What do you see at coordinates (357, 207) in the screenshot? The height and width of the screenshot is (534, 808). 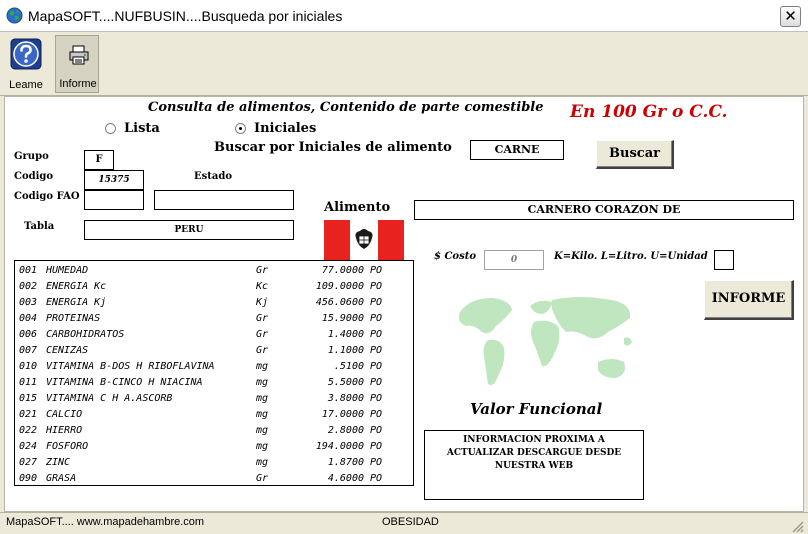 I see `alimento-label: Alimento` at bounding box center [357, 207].